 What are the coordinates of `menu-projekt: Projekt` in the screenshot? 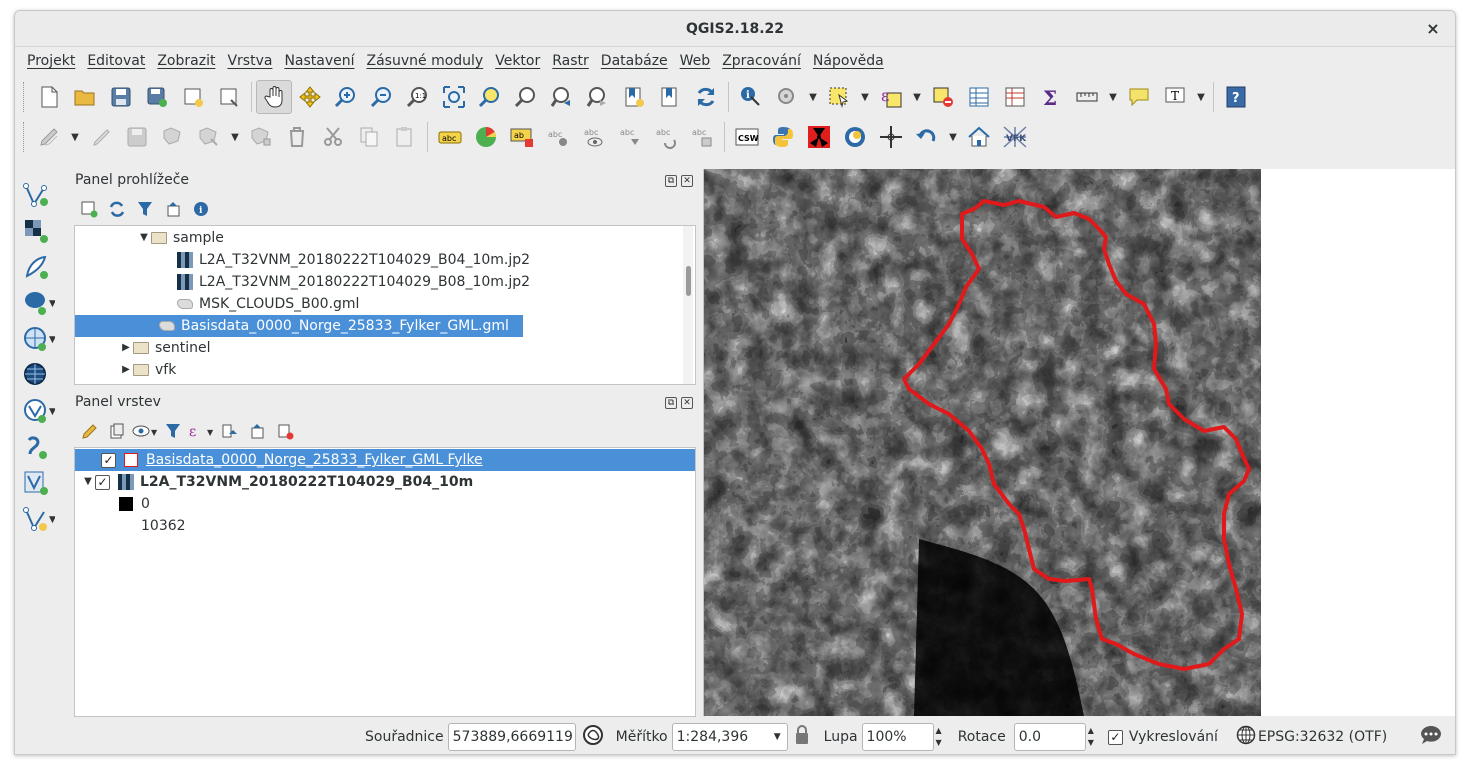 It's located at (57, 62).